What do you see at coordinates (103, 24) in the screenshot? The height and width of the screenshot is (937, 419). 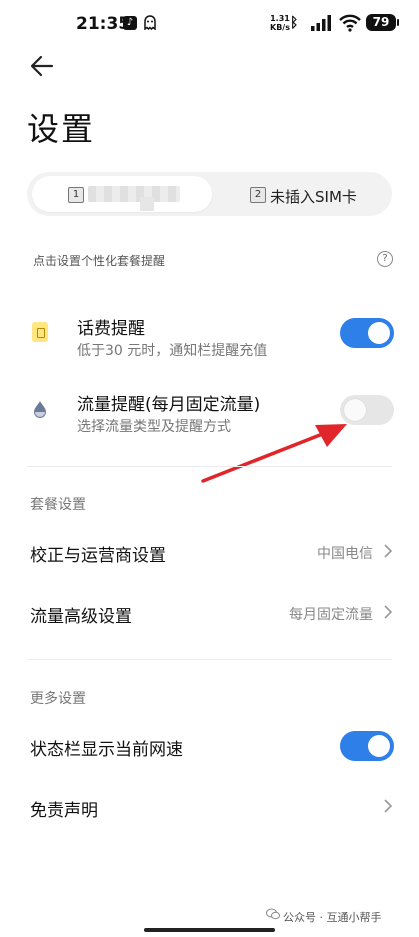 I see `status-time: 21:35` at bounding box center [103, 24].